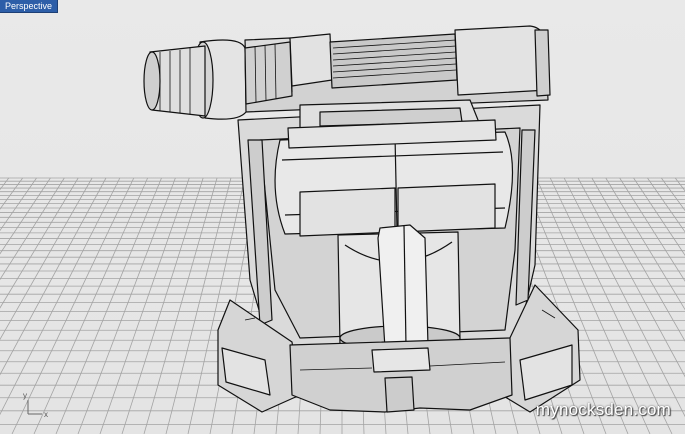 Image resolution: width=685 pixels, height=434 pixels. I want to click on axis-gizmo: x y, so click(35, 405).